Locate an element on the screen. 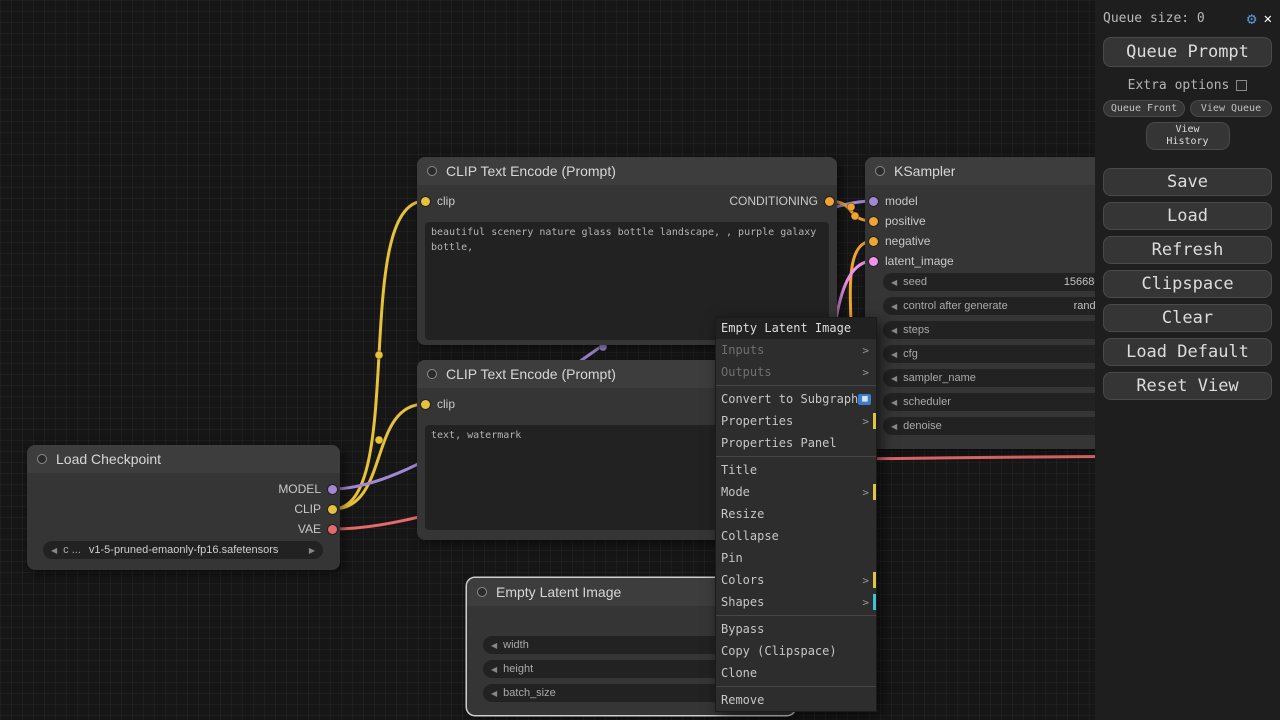 This screenshot has height=720, width=1280. menu-item-convert-to-subgraph: Convert to Subgraph ▦ is located at coordinates (796, 399).